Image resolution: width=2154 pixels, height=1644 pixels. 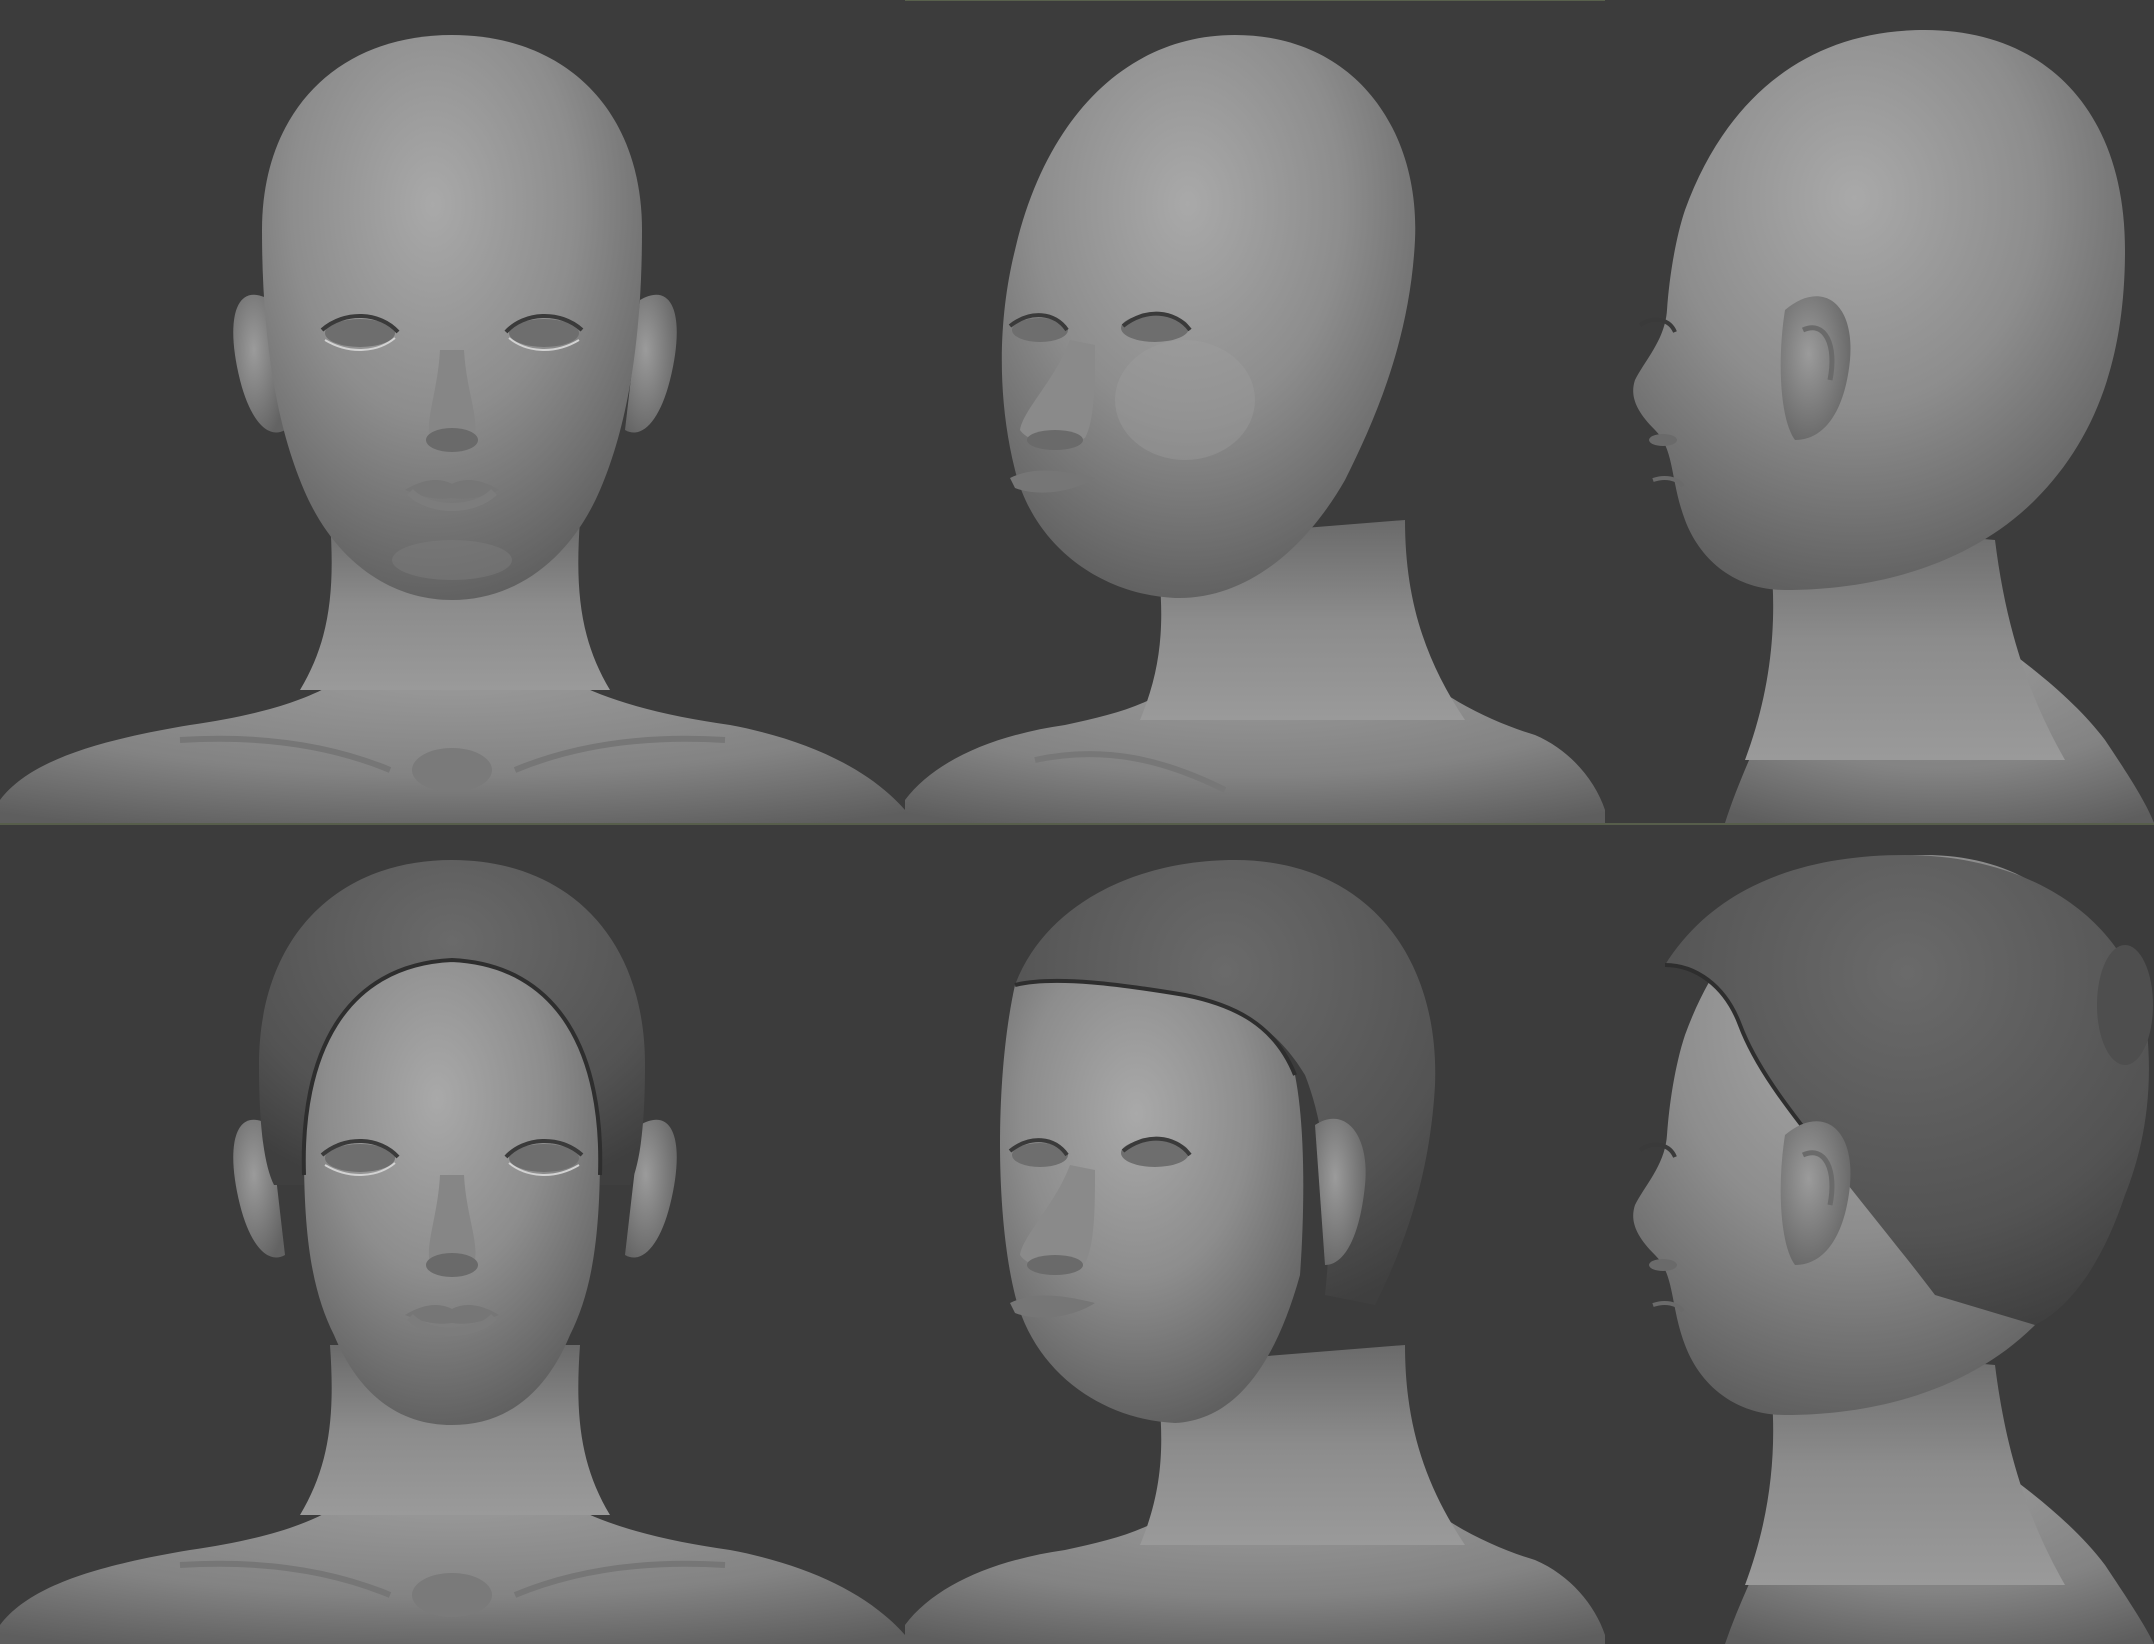 What do you see at coordinates (1255, 0) in the screenshot?
I see `top-rule` at bounding box center [1255, 0].